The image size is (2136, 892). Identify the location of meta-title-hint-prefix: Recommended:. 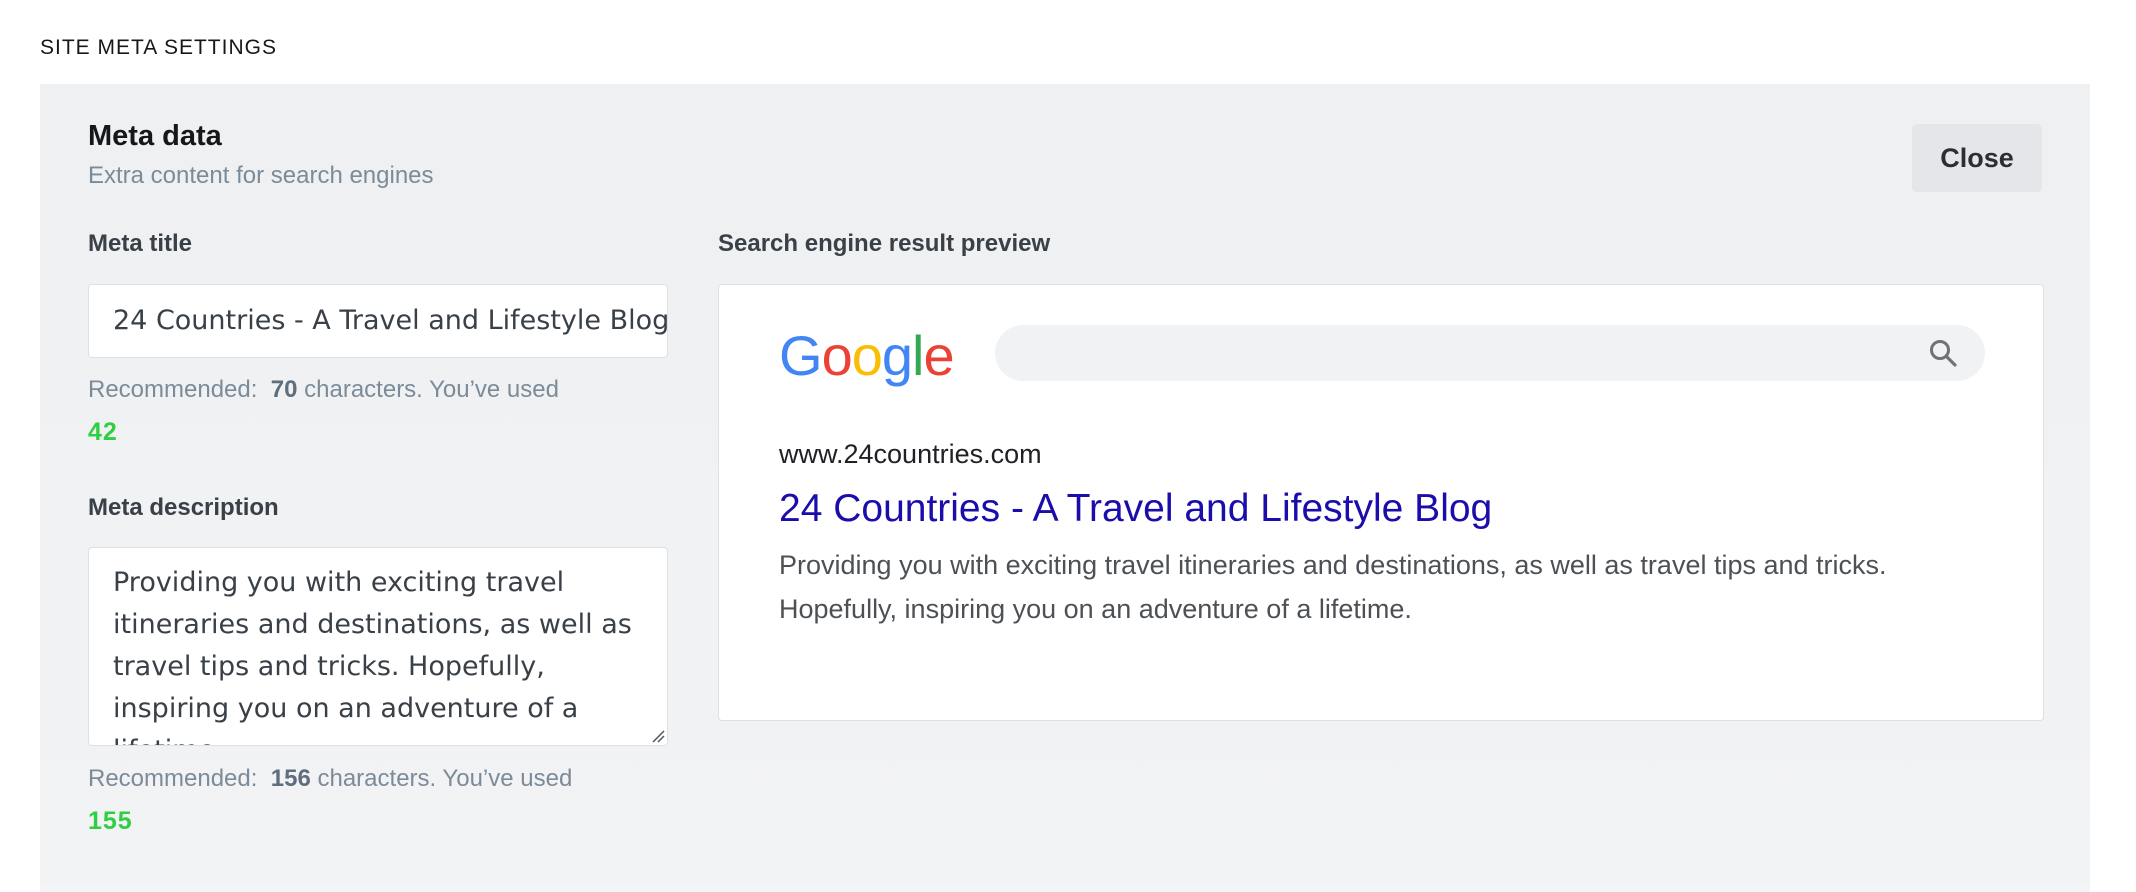
(173, 389).